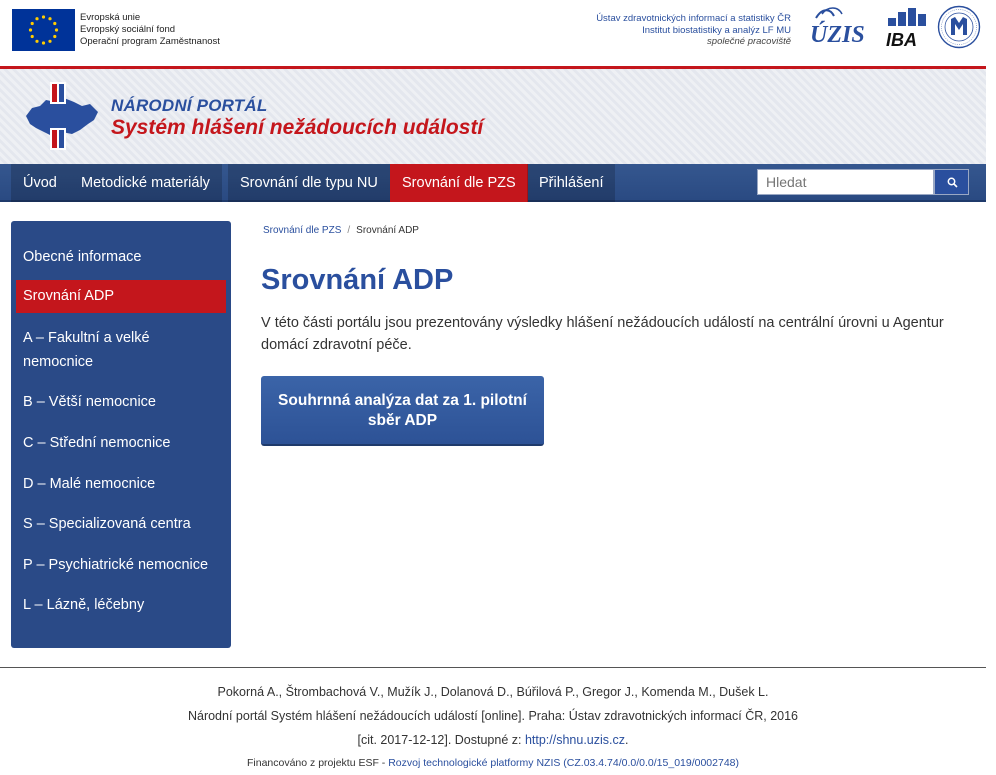  I want to click on search-button, so click(951, 182).